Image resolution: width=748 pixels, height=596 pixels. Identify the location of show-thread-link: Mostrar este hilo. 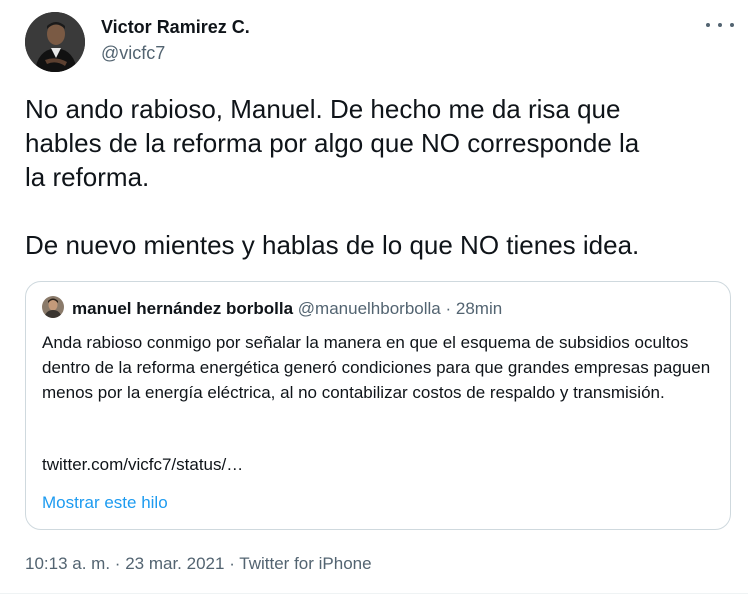
(105, 503).